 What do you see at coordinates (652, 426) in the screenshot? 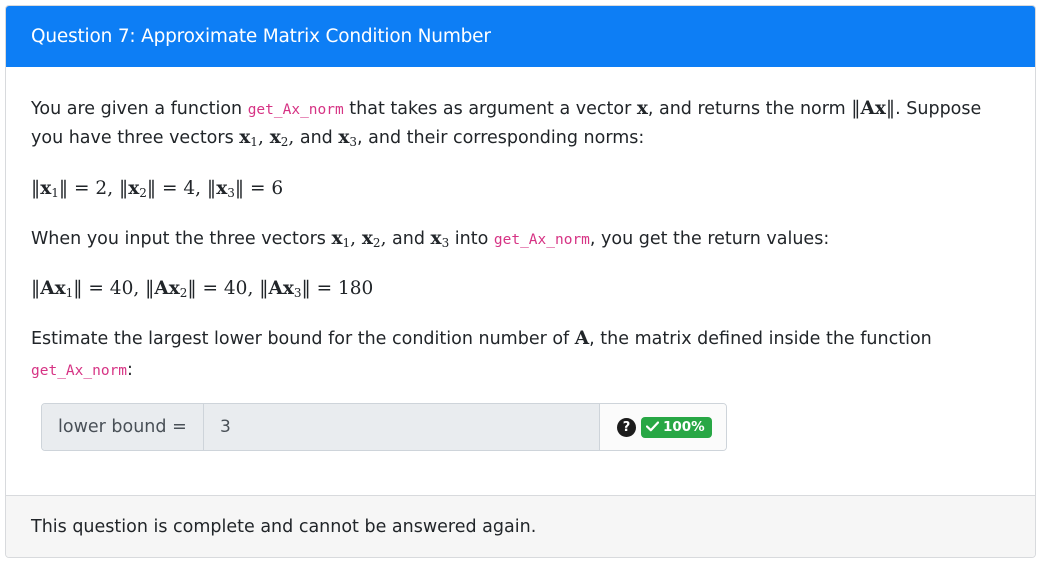
I see `check-icon` at bounding box center [652, 426].